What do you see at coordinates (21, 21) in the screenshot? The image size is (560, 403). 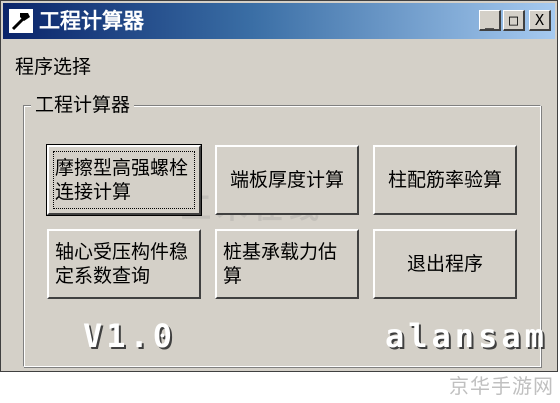 I see `hammer-icon` at bounding box center [21, 21].